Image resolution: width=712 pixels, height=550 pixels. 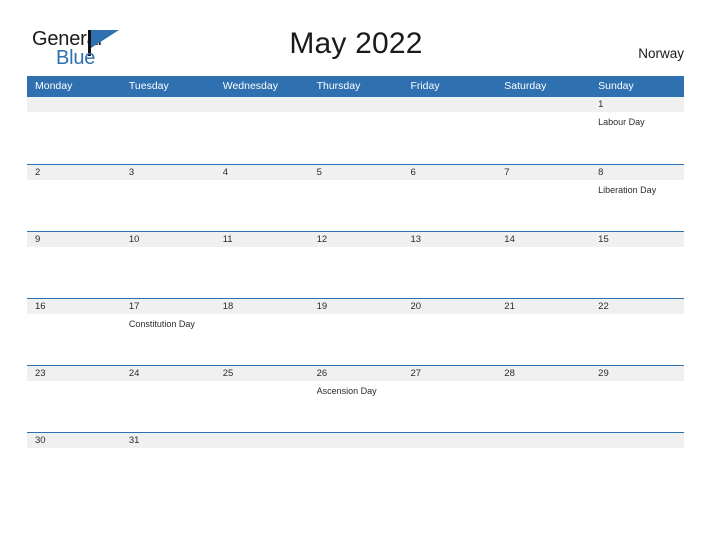 What do you see at coordinates (74, 265) in the screenshot?
I see `calendar-day-cell: 9` at bounding box center [74, 265].